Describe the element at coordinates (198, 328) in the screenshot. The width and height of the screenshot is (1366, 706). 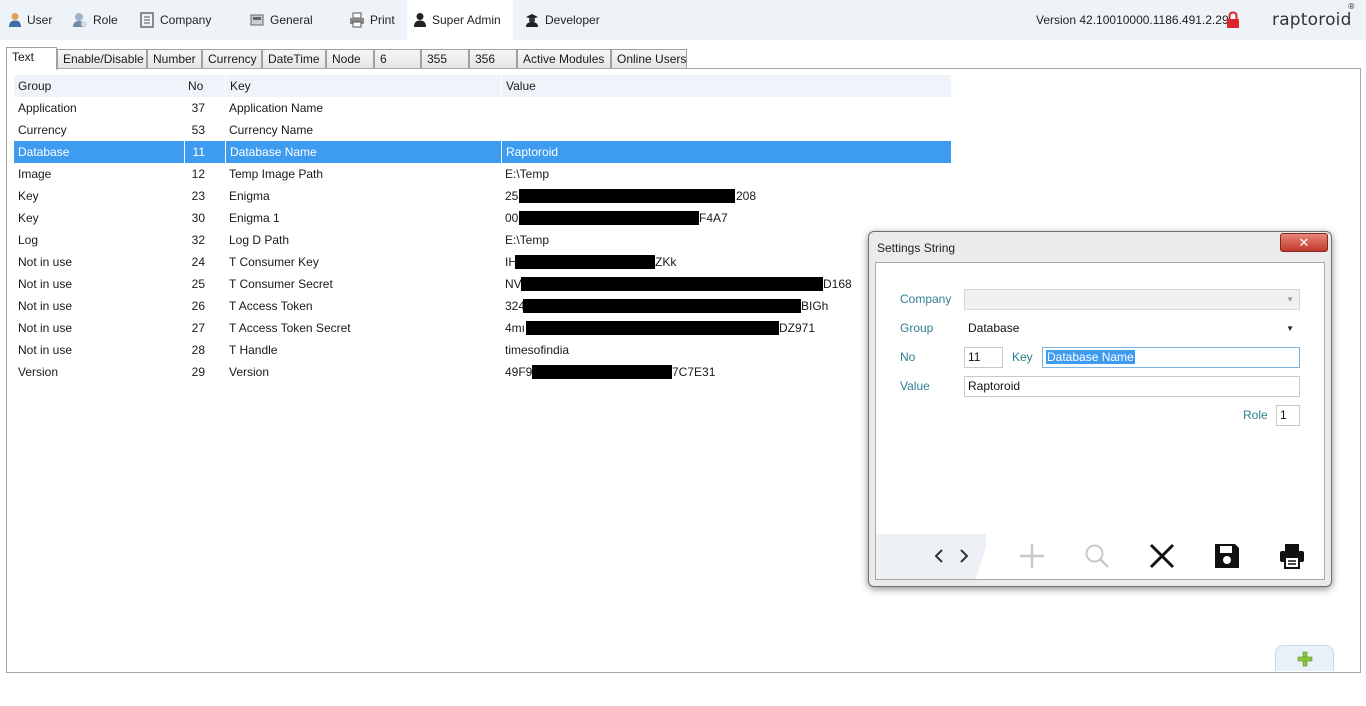
I see `cell-no: 27` at that location.